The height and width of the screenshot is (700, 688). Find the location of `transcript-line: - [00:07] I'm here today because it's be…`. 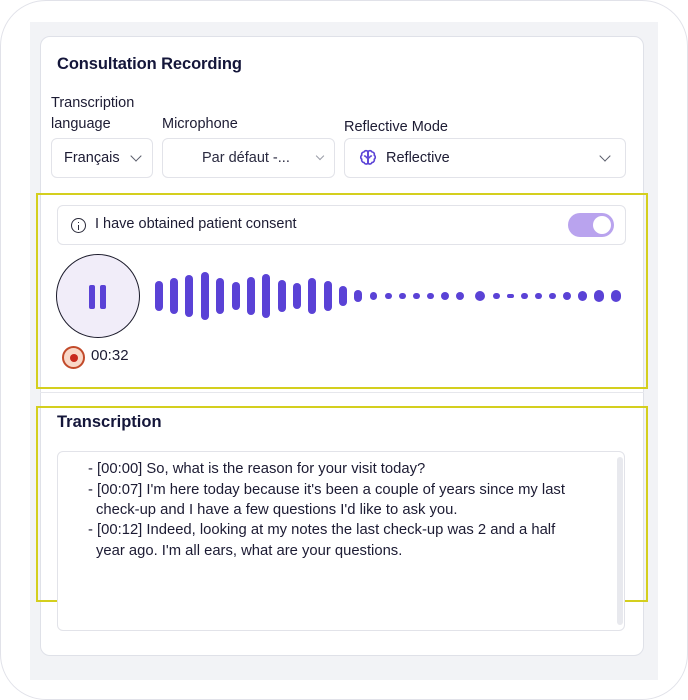

transcript-line: - [00:07] I'm here today because it's be… is located at coordinates (326, 490).